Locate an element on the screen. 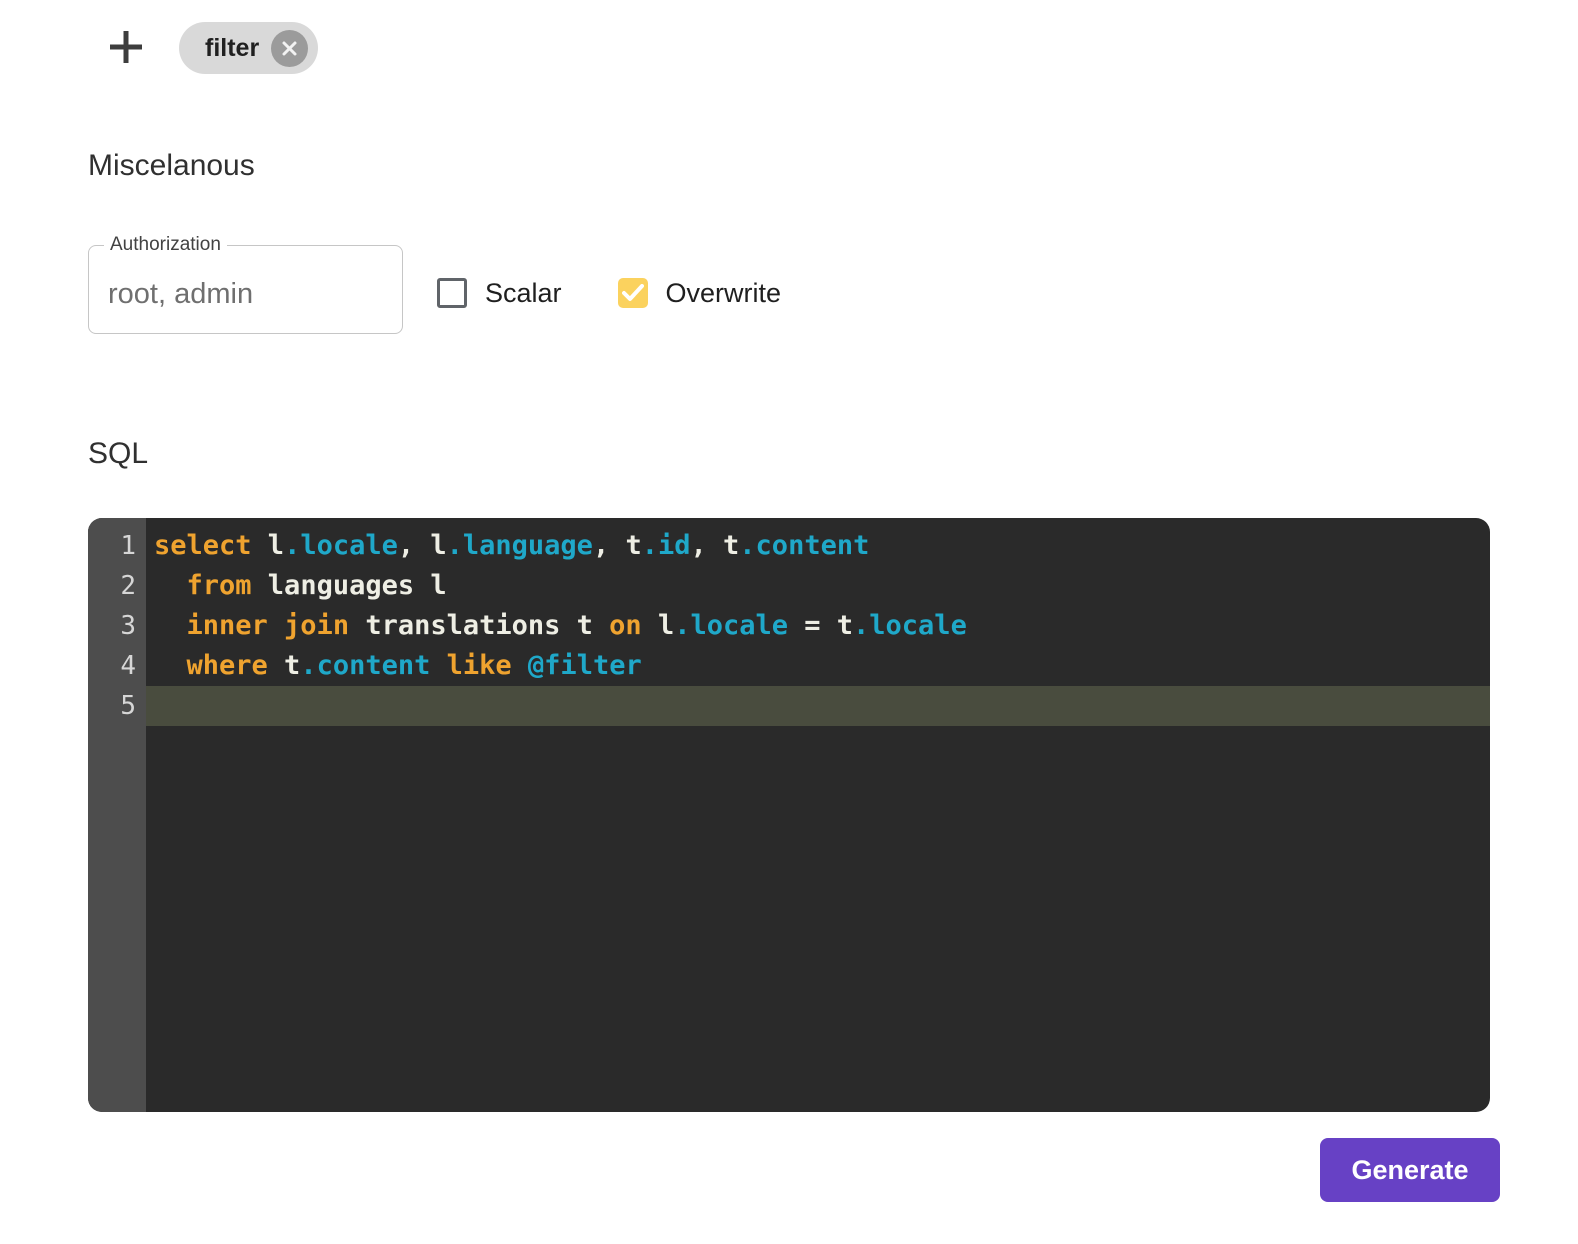 The width and height of the screenshot is (1578, 1244). code-token-keyword: where is located at coordinates (227, 665).